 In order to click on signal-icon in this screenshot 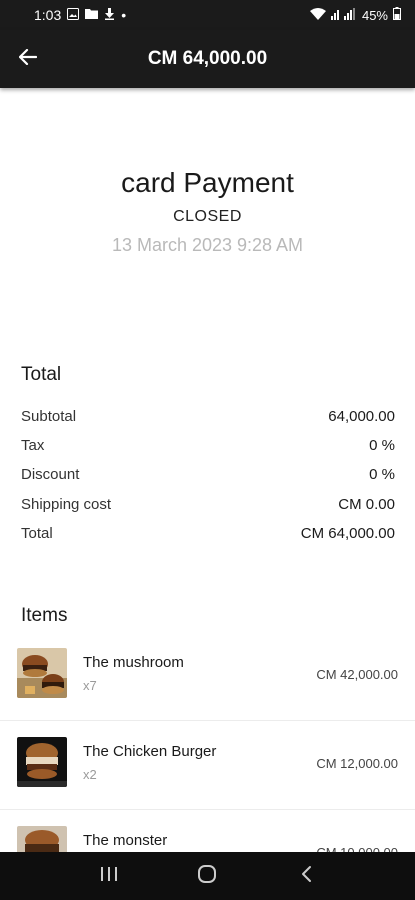, I will do `click(343, 15)`.